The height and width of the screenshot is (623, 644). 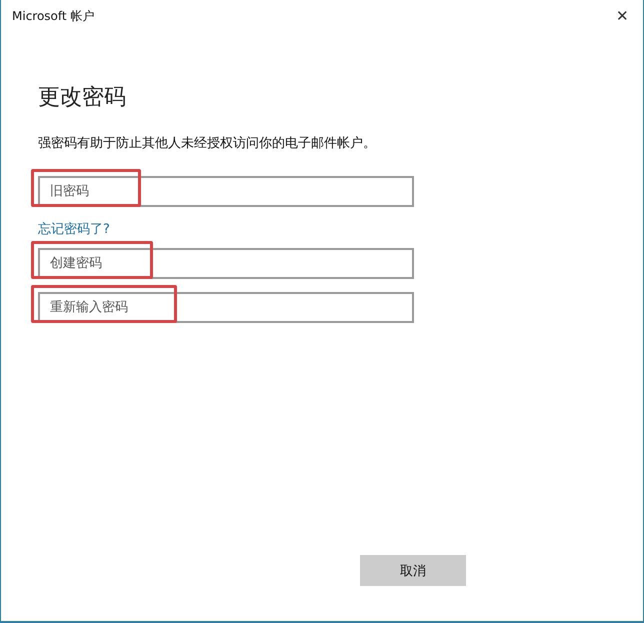 I want to click on page-heading: 更改密码, so click(x=82, y=98).